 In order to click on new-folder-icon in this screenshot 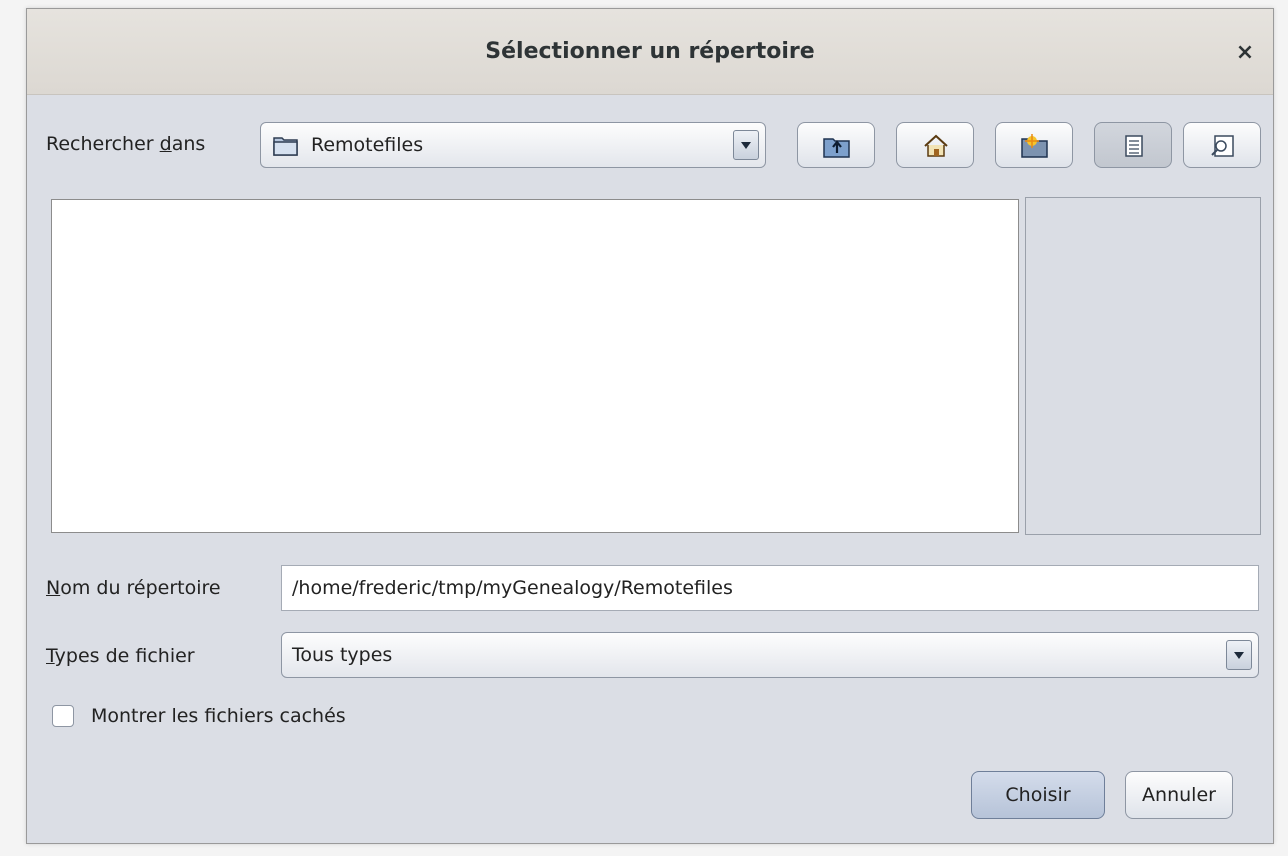, I will do `click(1034, 146)`.